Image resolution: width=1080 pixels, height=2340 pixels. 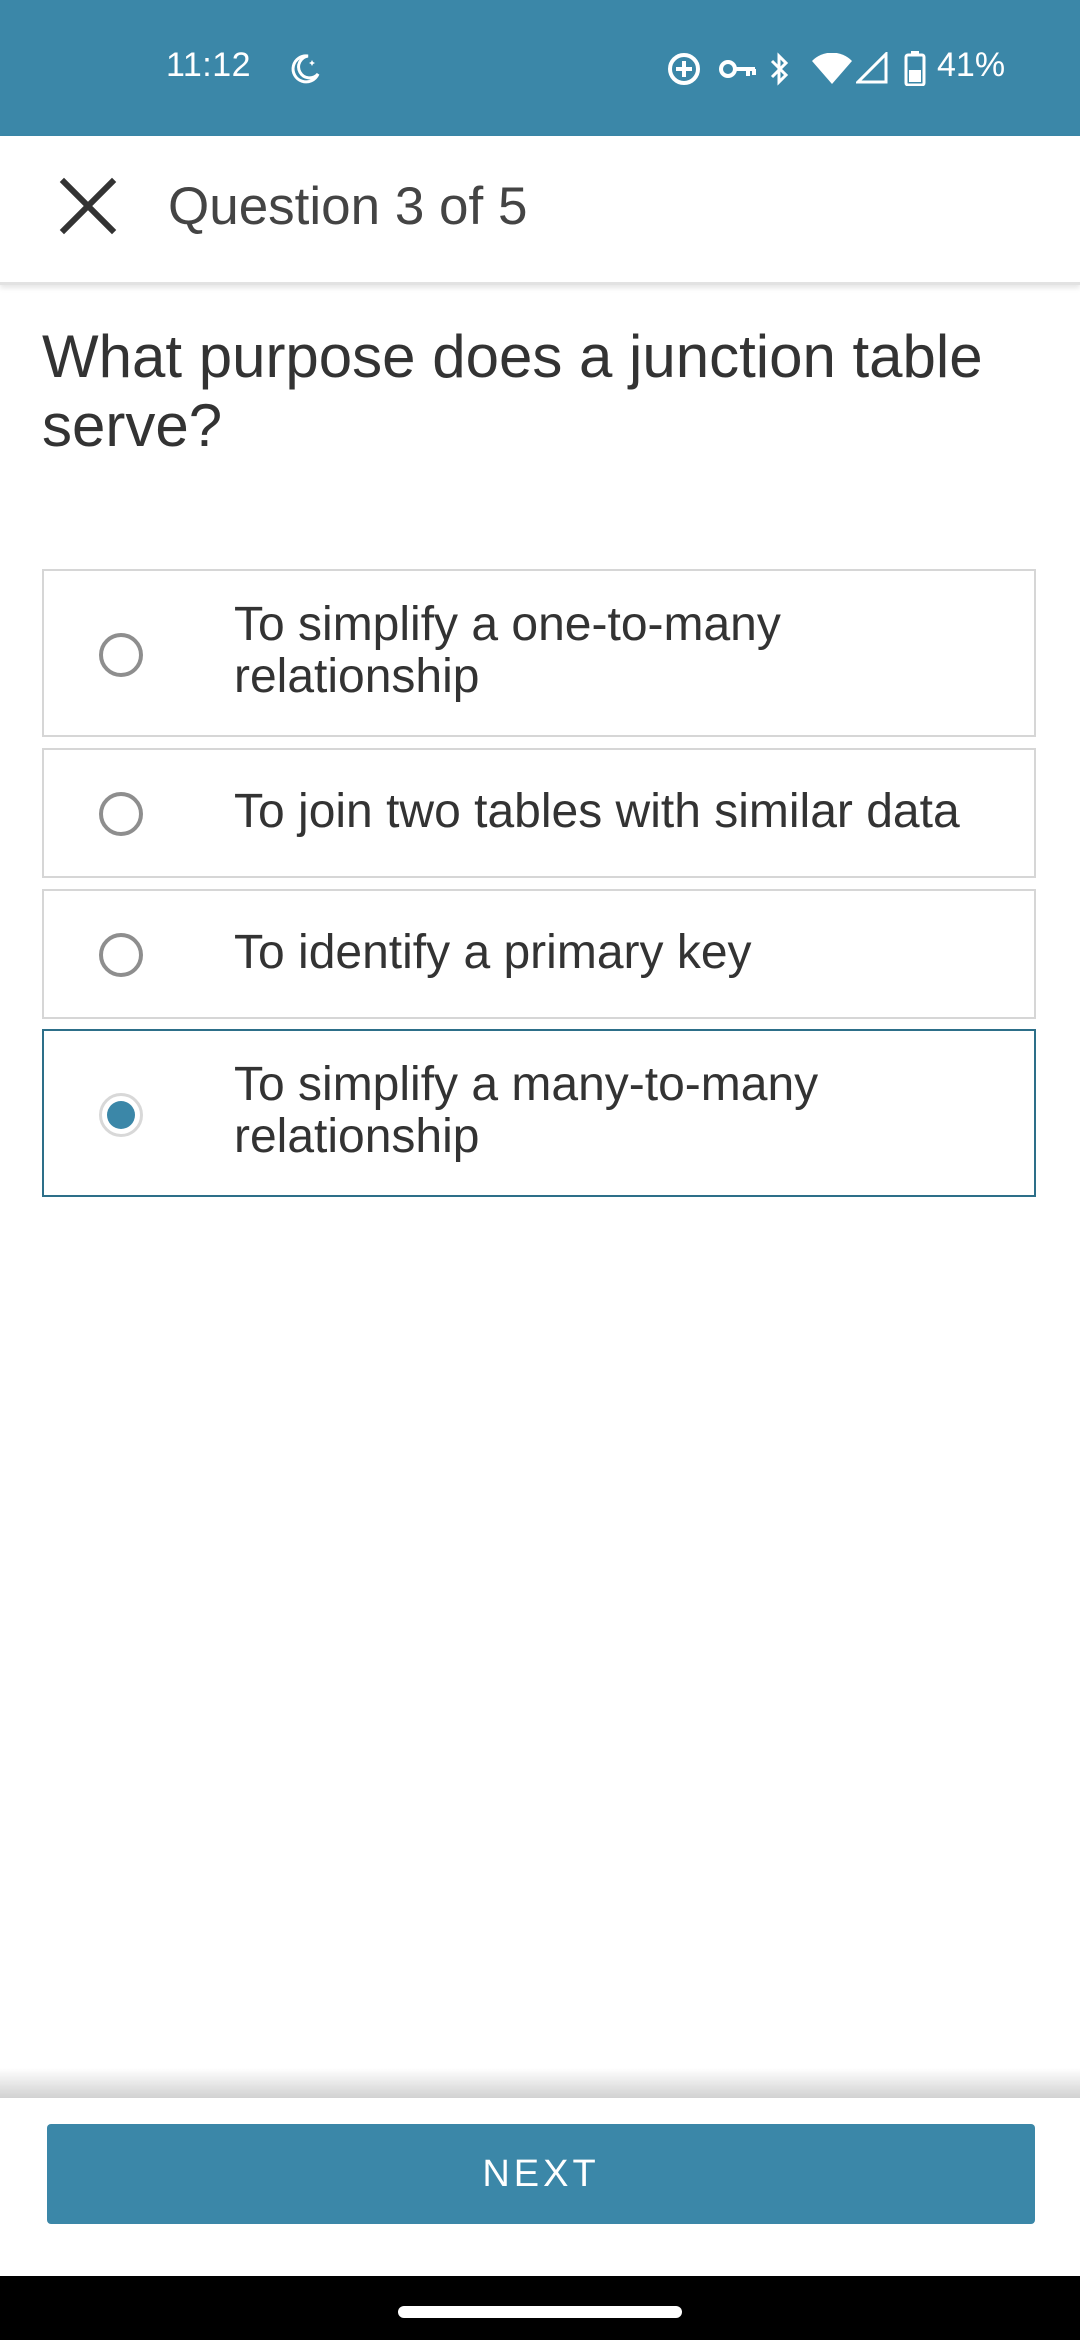 I want to click on home-gesture-handle, so click(x=540, y=2312).